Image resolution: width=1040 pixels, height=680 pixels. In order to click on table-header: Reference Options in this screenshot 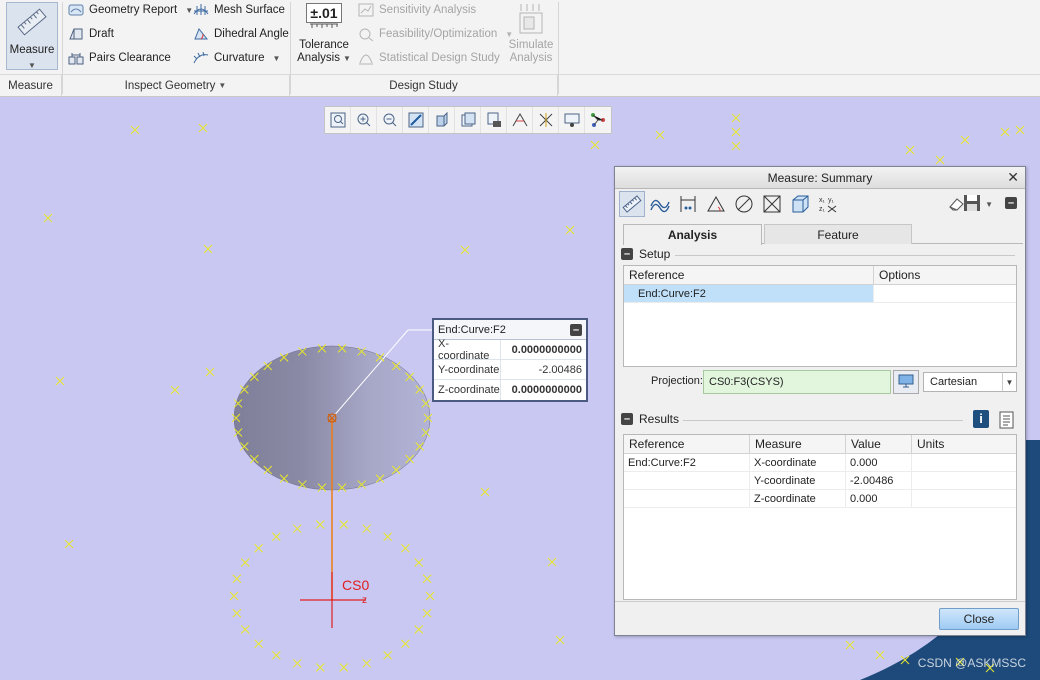, I will do `click(820, 275)`.